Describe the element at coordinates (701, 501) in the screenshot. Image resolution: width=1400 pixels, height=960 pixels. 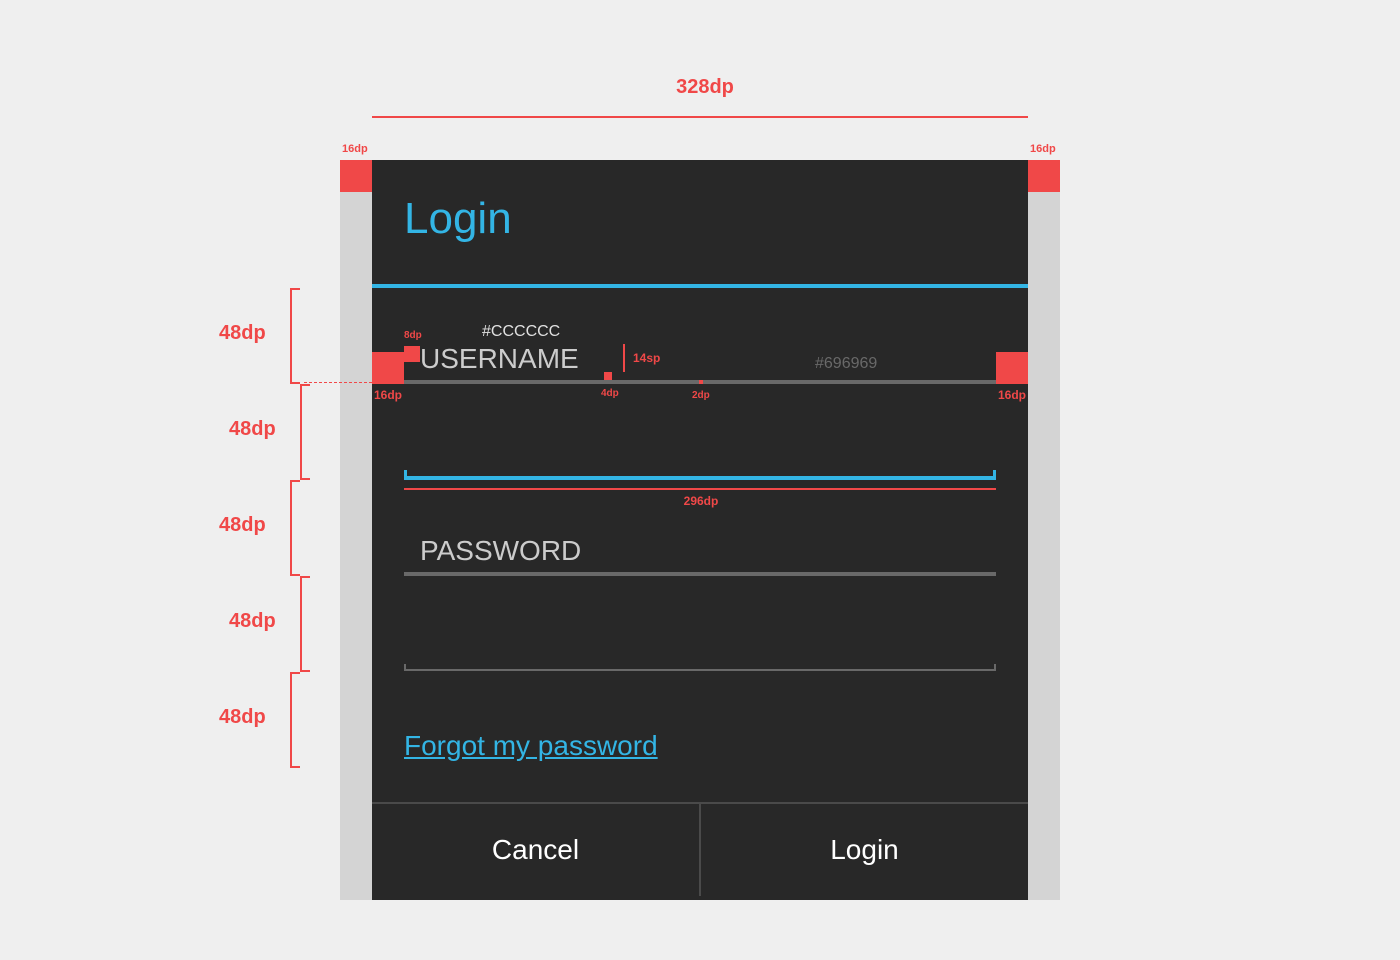
I see `field-width-annotation: 296dp` at that location.